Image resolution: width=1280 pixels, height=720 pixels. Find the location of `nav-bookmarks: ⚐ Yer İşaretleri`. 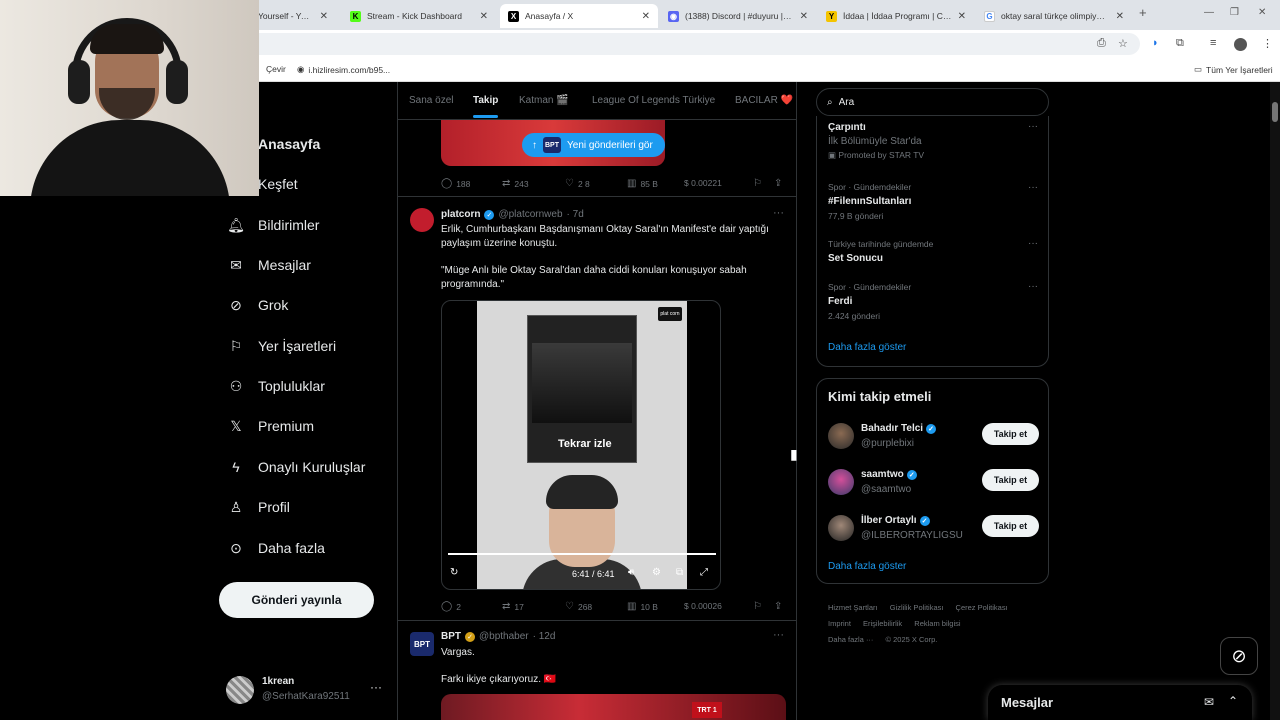

nav-bookmarks: ⚐ Yer İşaretleri is located at coordinates (282, 346).